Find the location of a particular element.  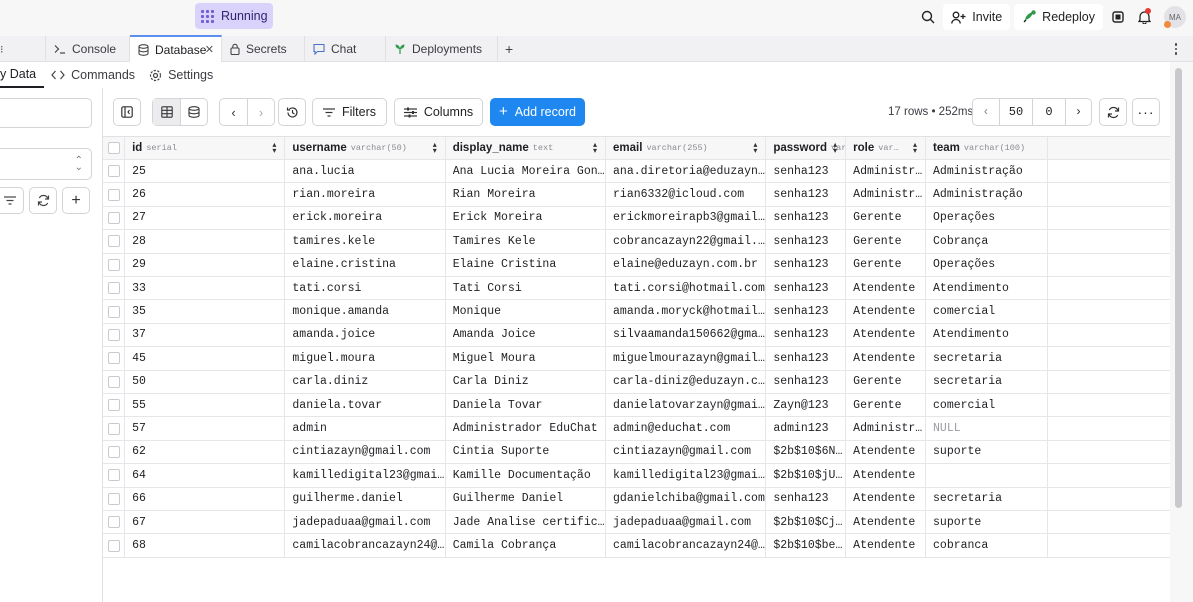

cell-id: 33 is located at coordinates (205, 288).